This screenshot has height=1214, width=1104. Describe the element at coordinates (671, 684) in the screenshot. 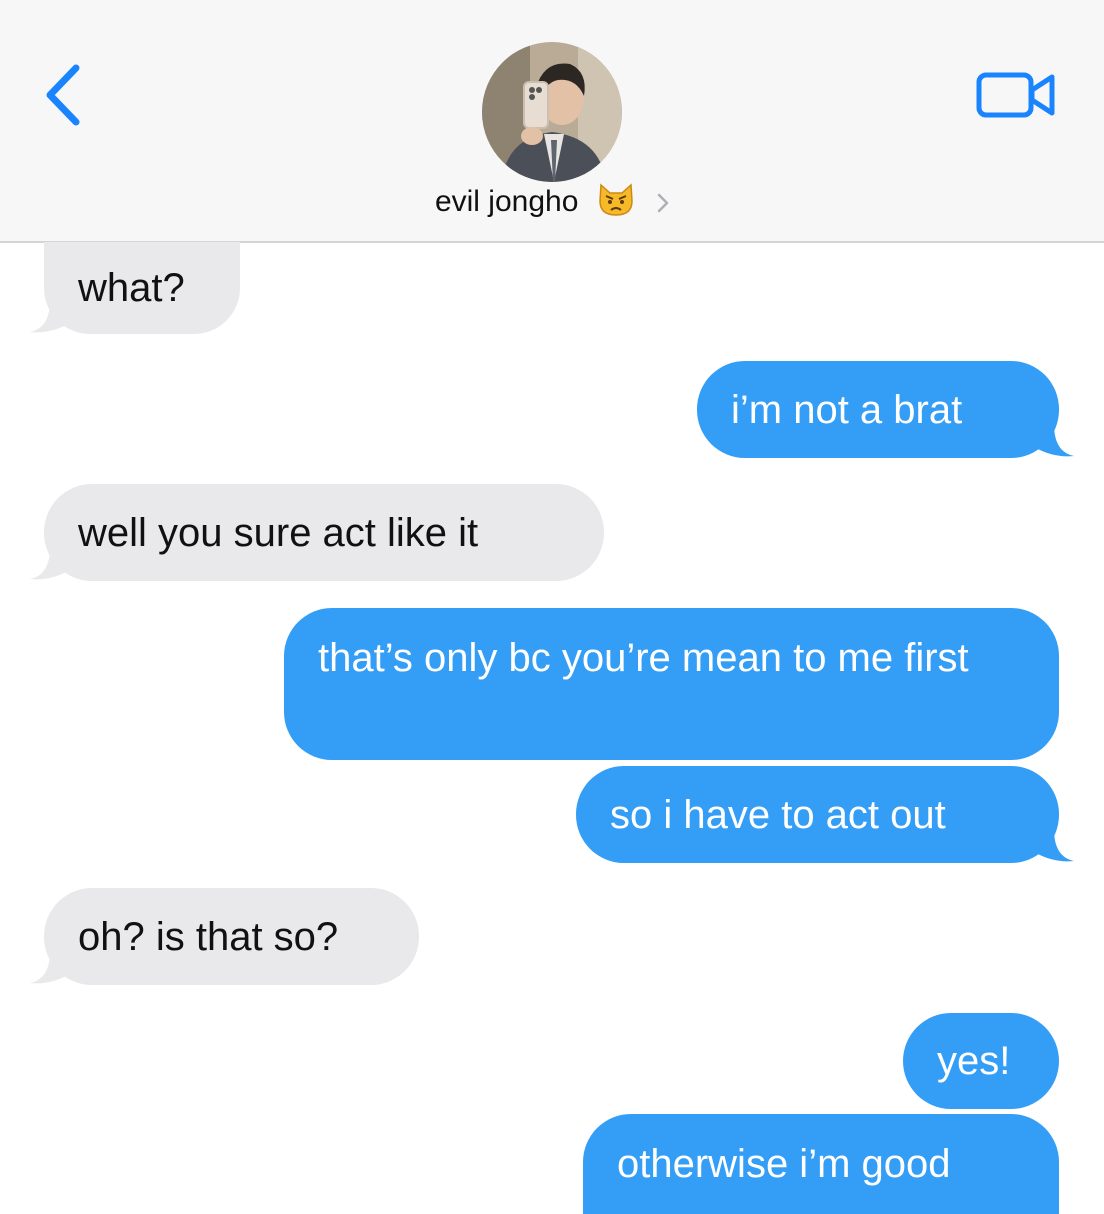

I see `sent-message: that’s only bc you’re mean to me first` at that location.